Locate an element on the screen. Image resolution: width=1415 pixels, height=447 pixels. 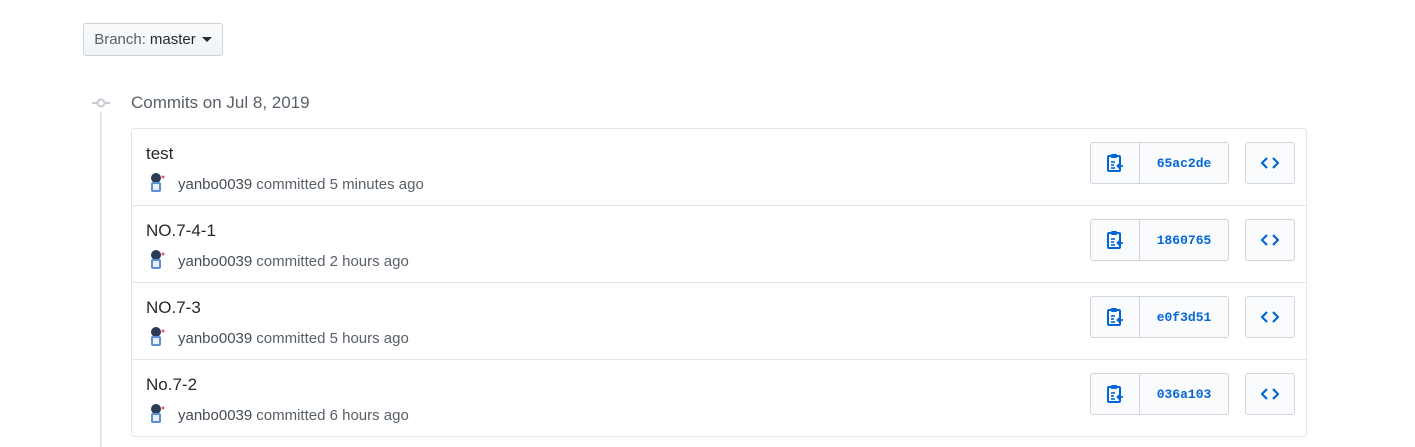
commit-time: committed 2 hours ago is located at coordinates (332, 261).